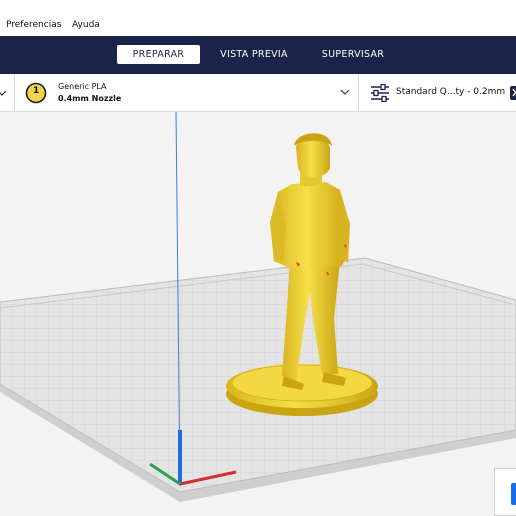  Describe the element at coordinates (90, 98) in the screenshot. I see `nozzle-size: 0.4mm Nozzle` at that location.